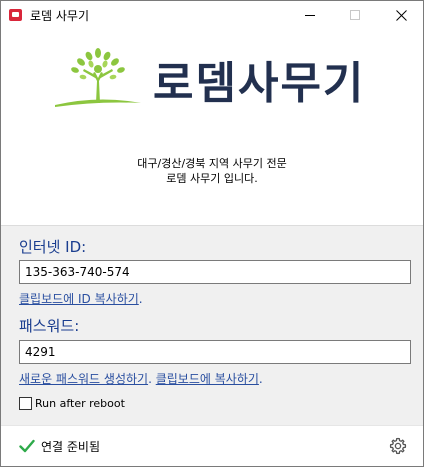 This screenshot has width=424, height=467. What do you see at coordinates (212, 163) in the screenshot?
I see `tagline-line-1: 대구/경산/경북 지역 사무기 전문` at bounding box center [212, 163].